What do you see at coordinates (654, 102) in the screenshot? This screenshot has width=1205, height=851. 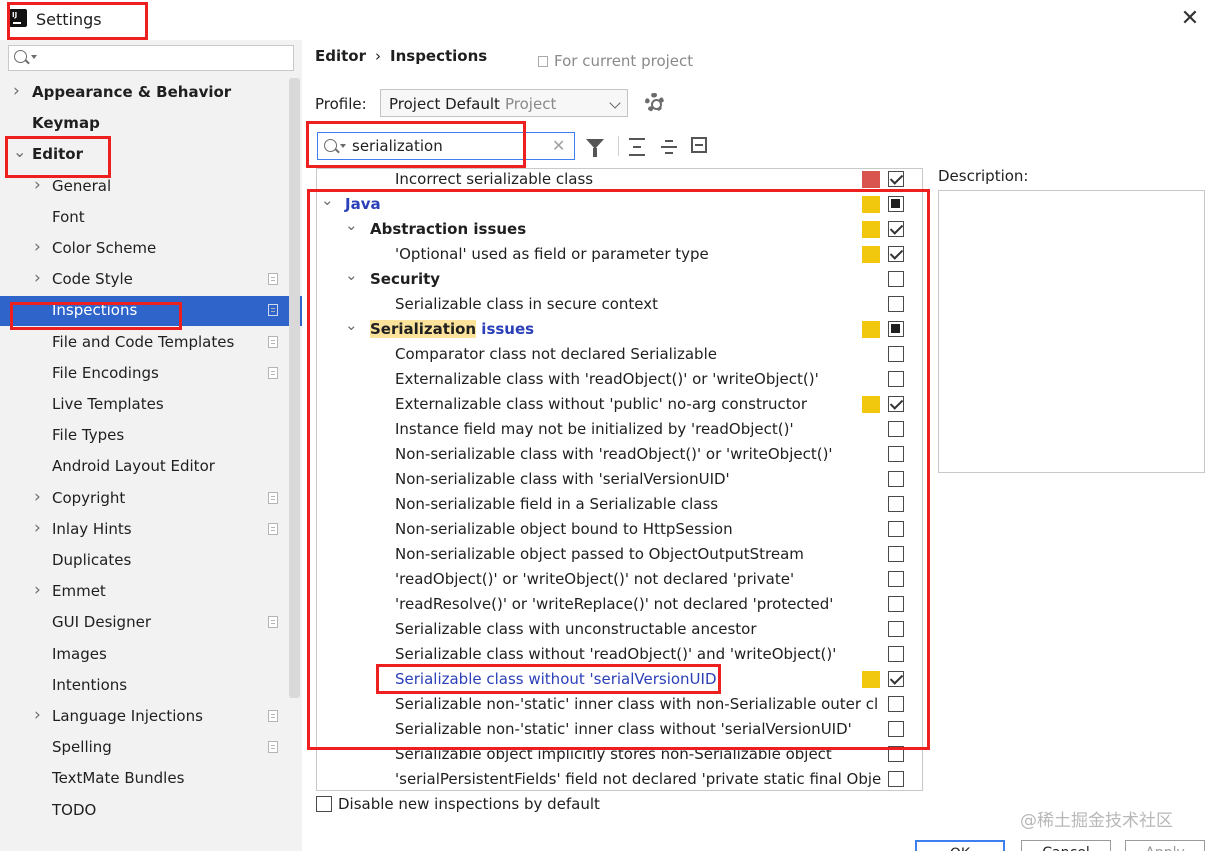 I see `gear-icon` at bounding box center [654, 102].